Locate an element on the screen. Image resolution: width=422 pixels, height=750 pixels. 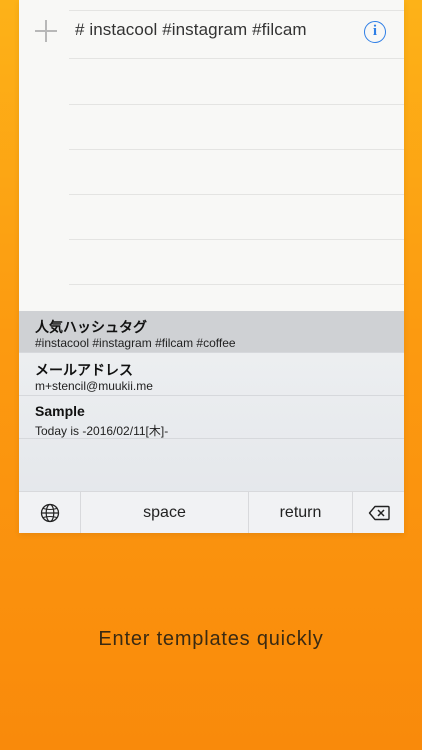
space-key: space is located at coordinates (164, 512).